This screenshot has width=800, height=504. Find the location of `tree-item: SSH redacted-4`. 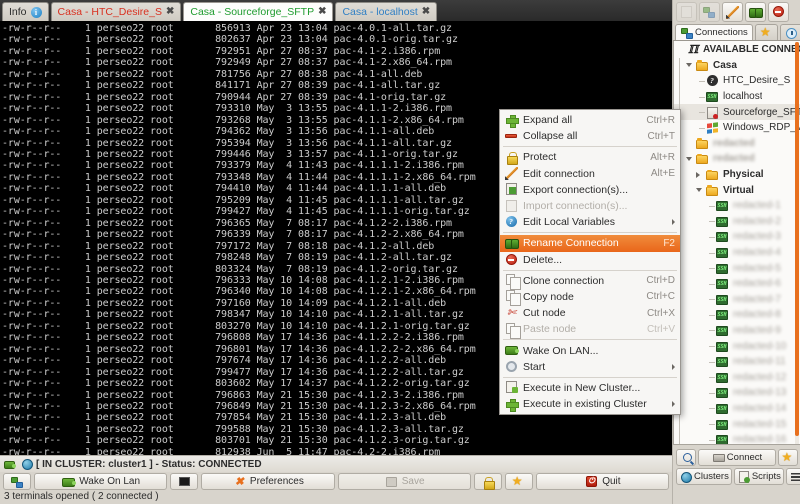

tree-item: SSH redacted-4 is located at coordinates (737, 252).